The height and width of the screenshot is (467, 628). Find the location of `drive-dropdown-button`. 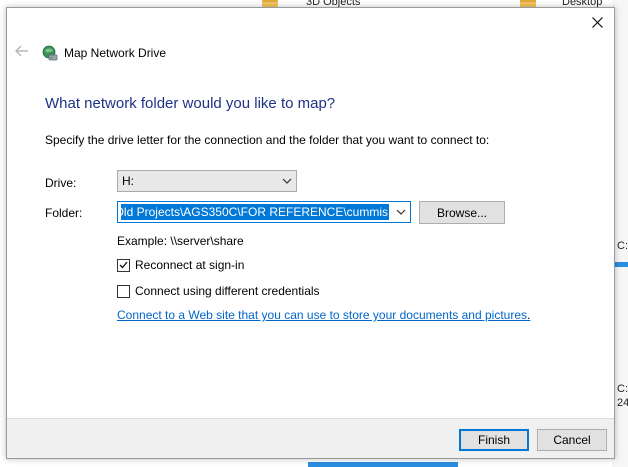

drive-dropdown-button is located at coordinates (287, 181).